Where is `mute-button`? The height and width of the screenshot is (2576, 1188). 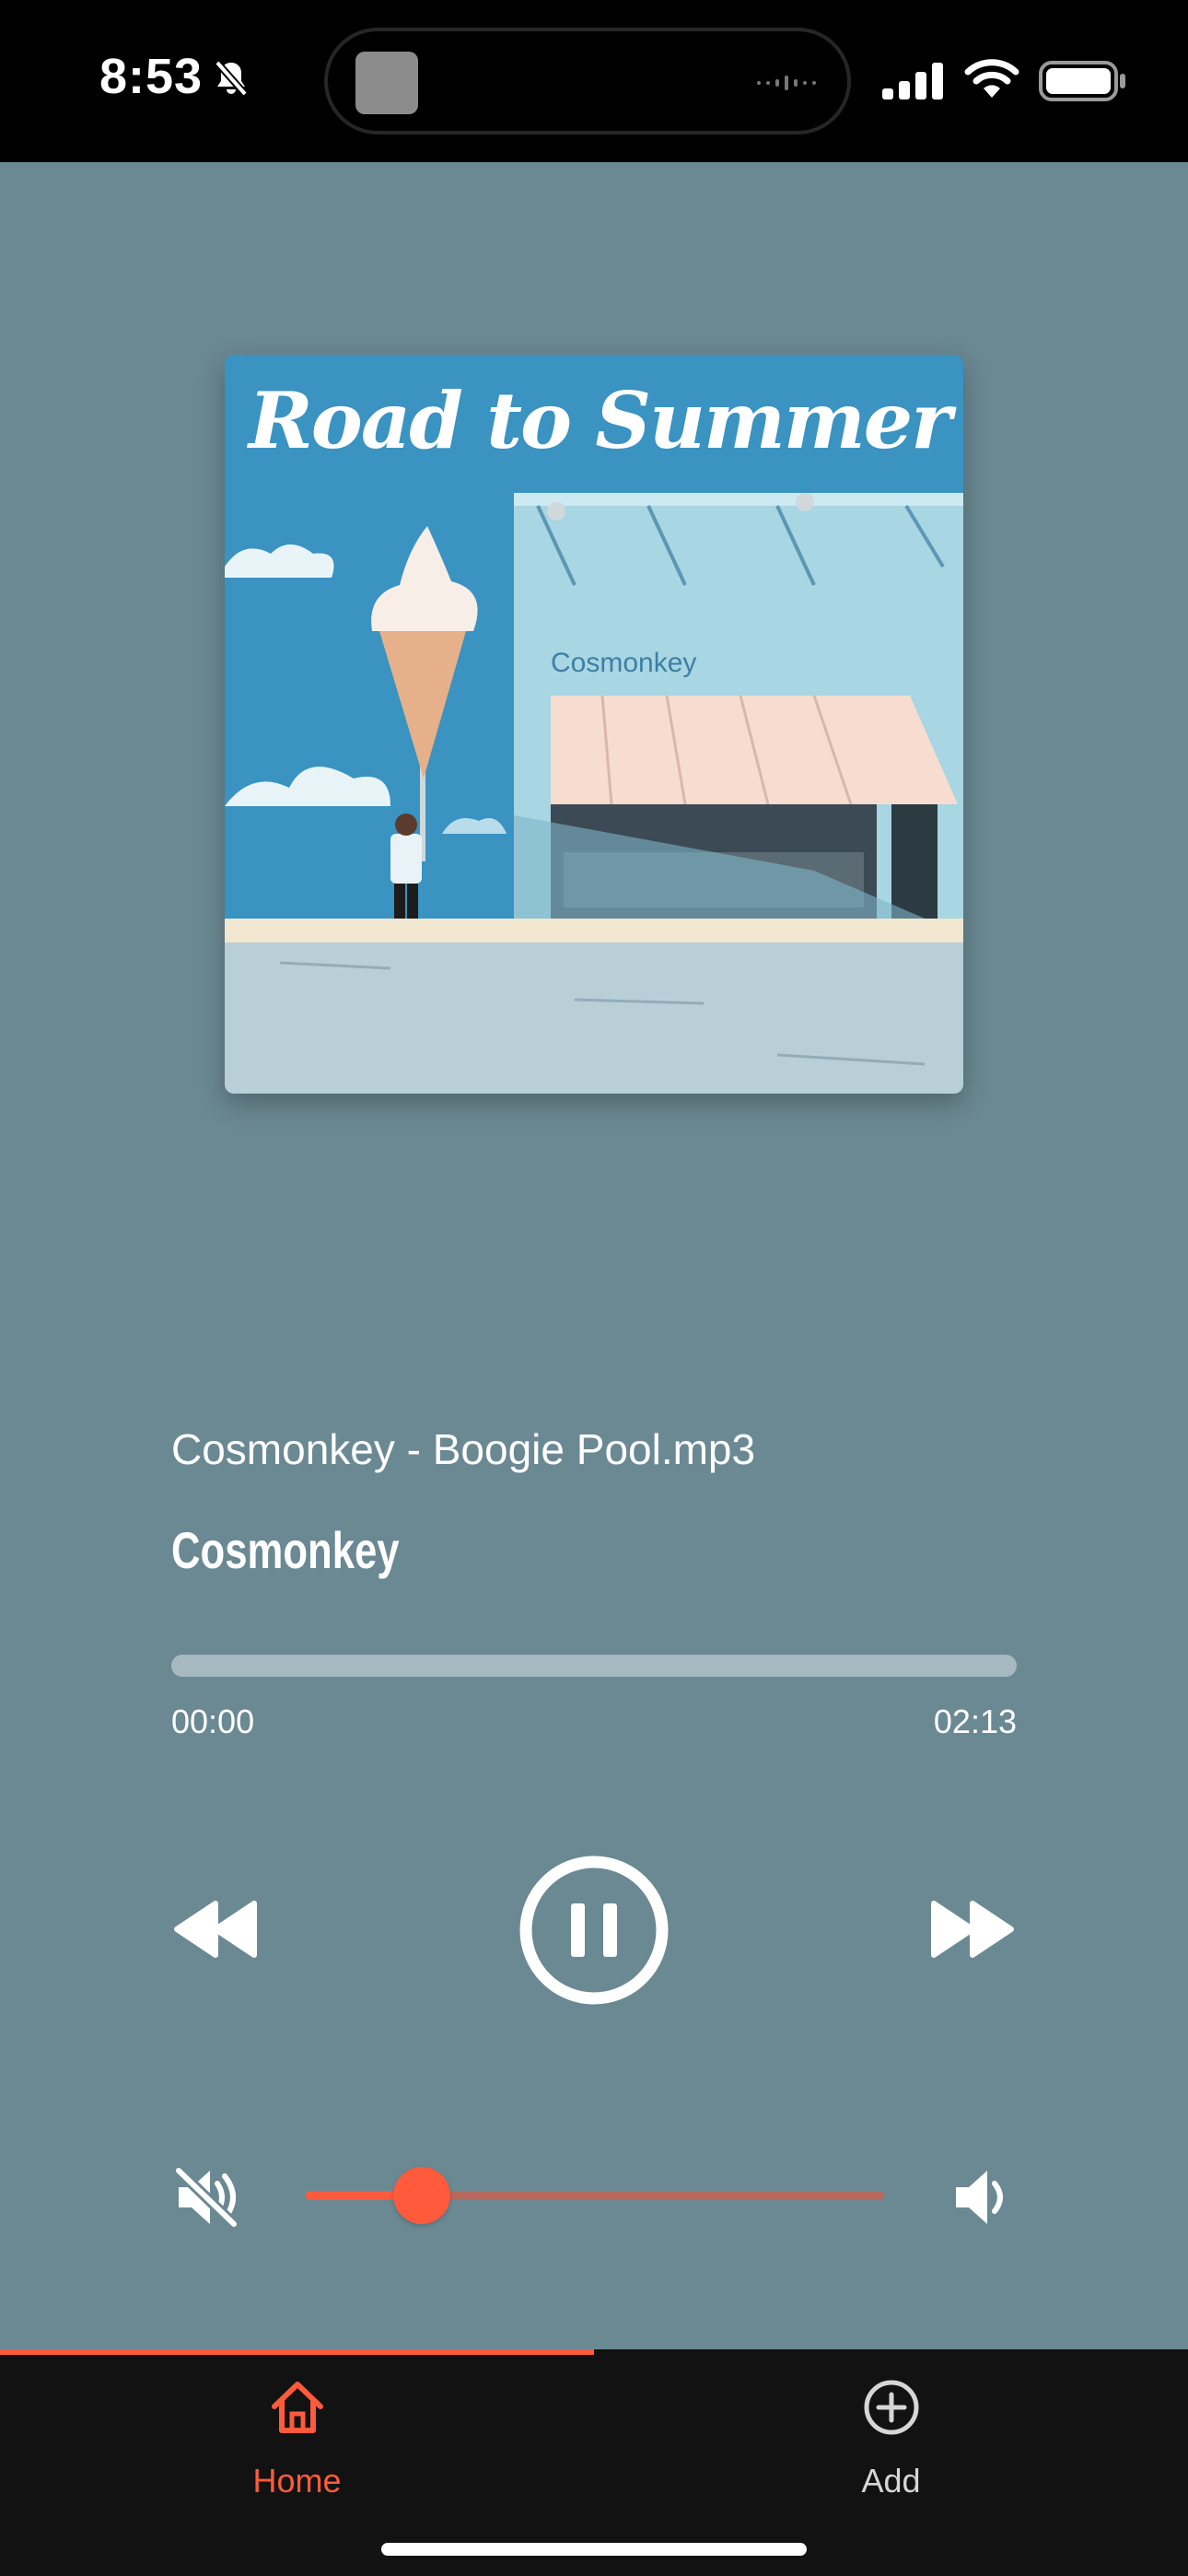
mute-button is located at coordinates (208, 2197).